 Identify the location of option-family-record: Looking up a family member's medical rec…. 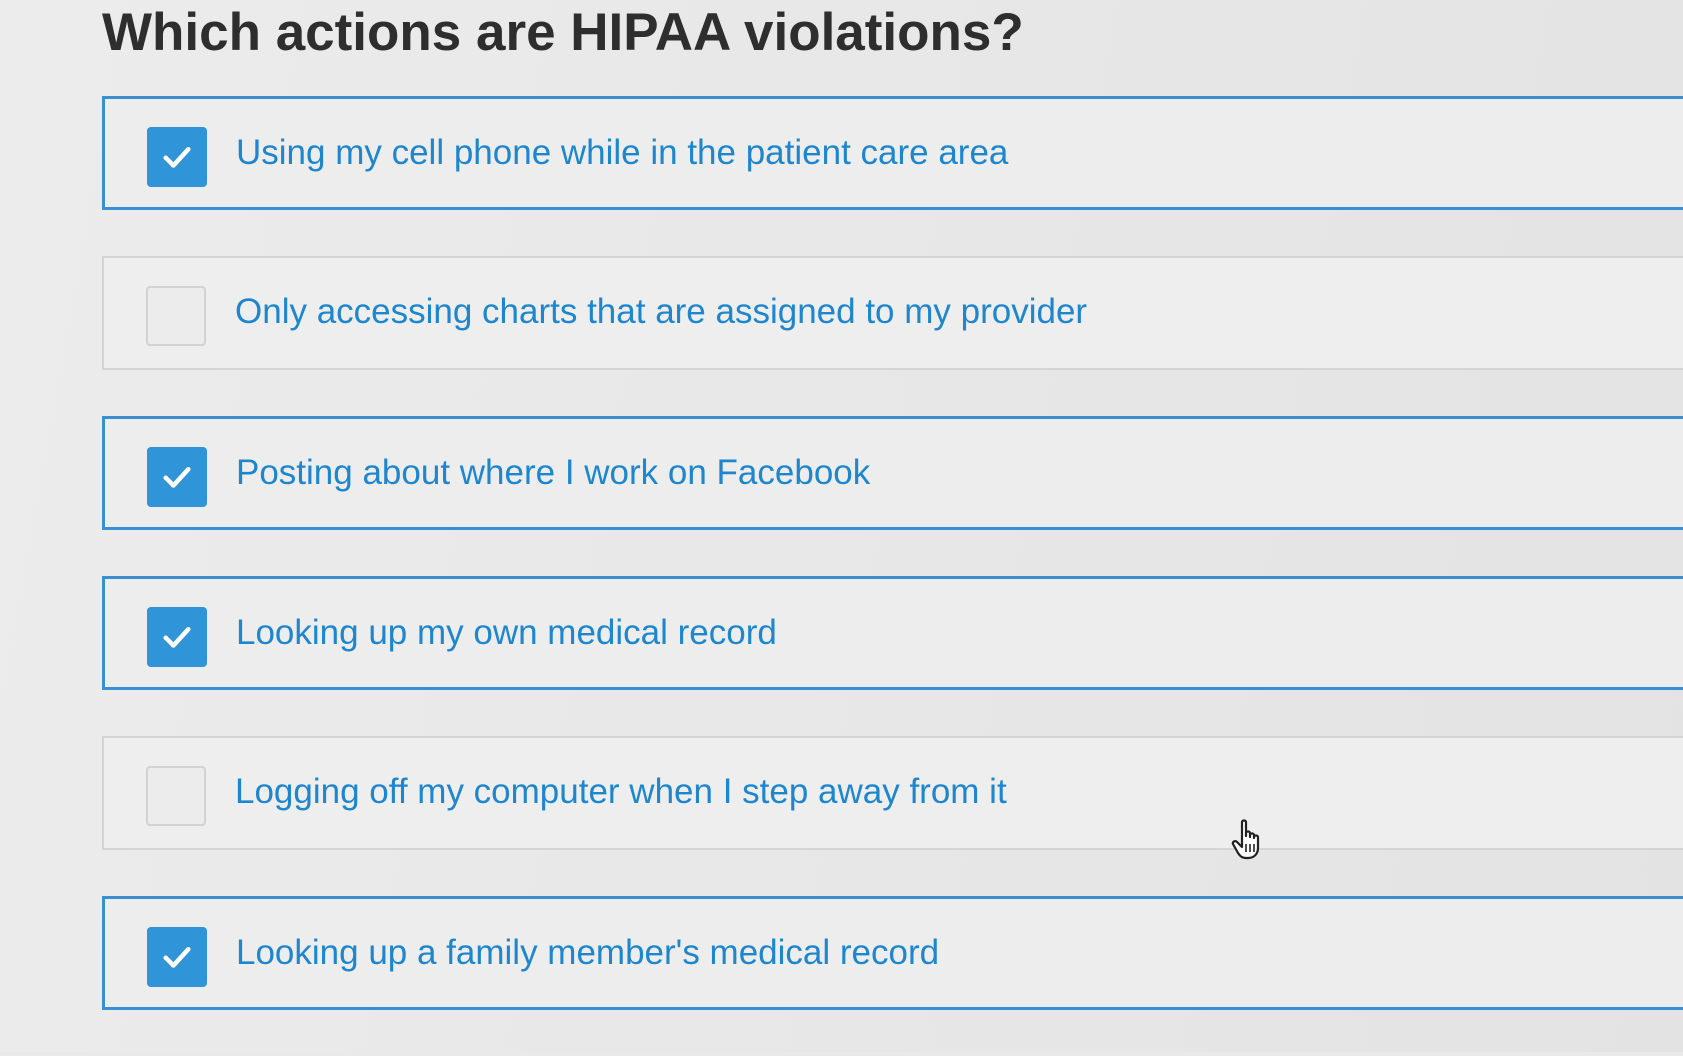
(892, 953).